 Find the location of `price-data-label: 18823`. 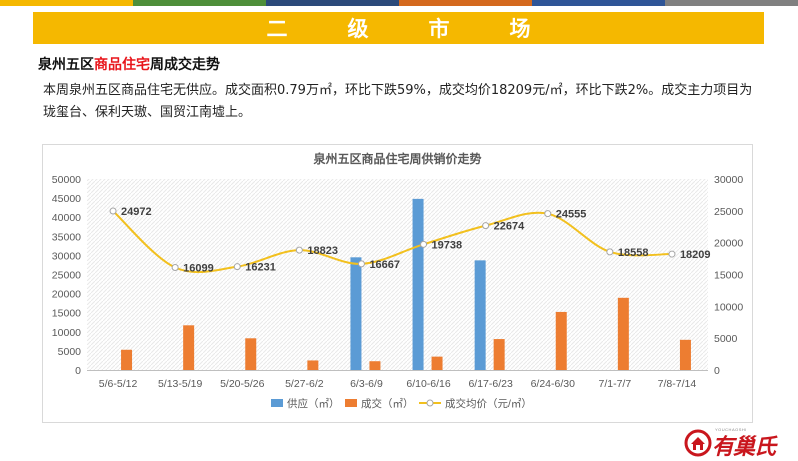

price-data-label: 18823 is located at coordinates (322, 251).